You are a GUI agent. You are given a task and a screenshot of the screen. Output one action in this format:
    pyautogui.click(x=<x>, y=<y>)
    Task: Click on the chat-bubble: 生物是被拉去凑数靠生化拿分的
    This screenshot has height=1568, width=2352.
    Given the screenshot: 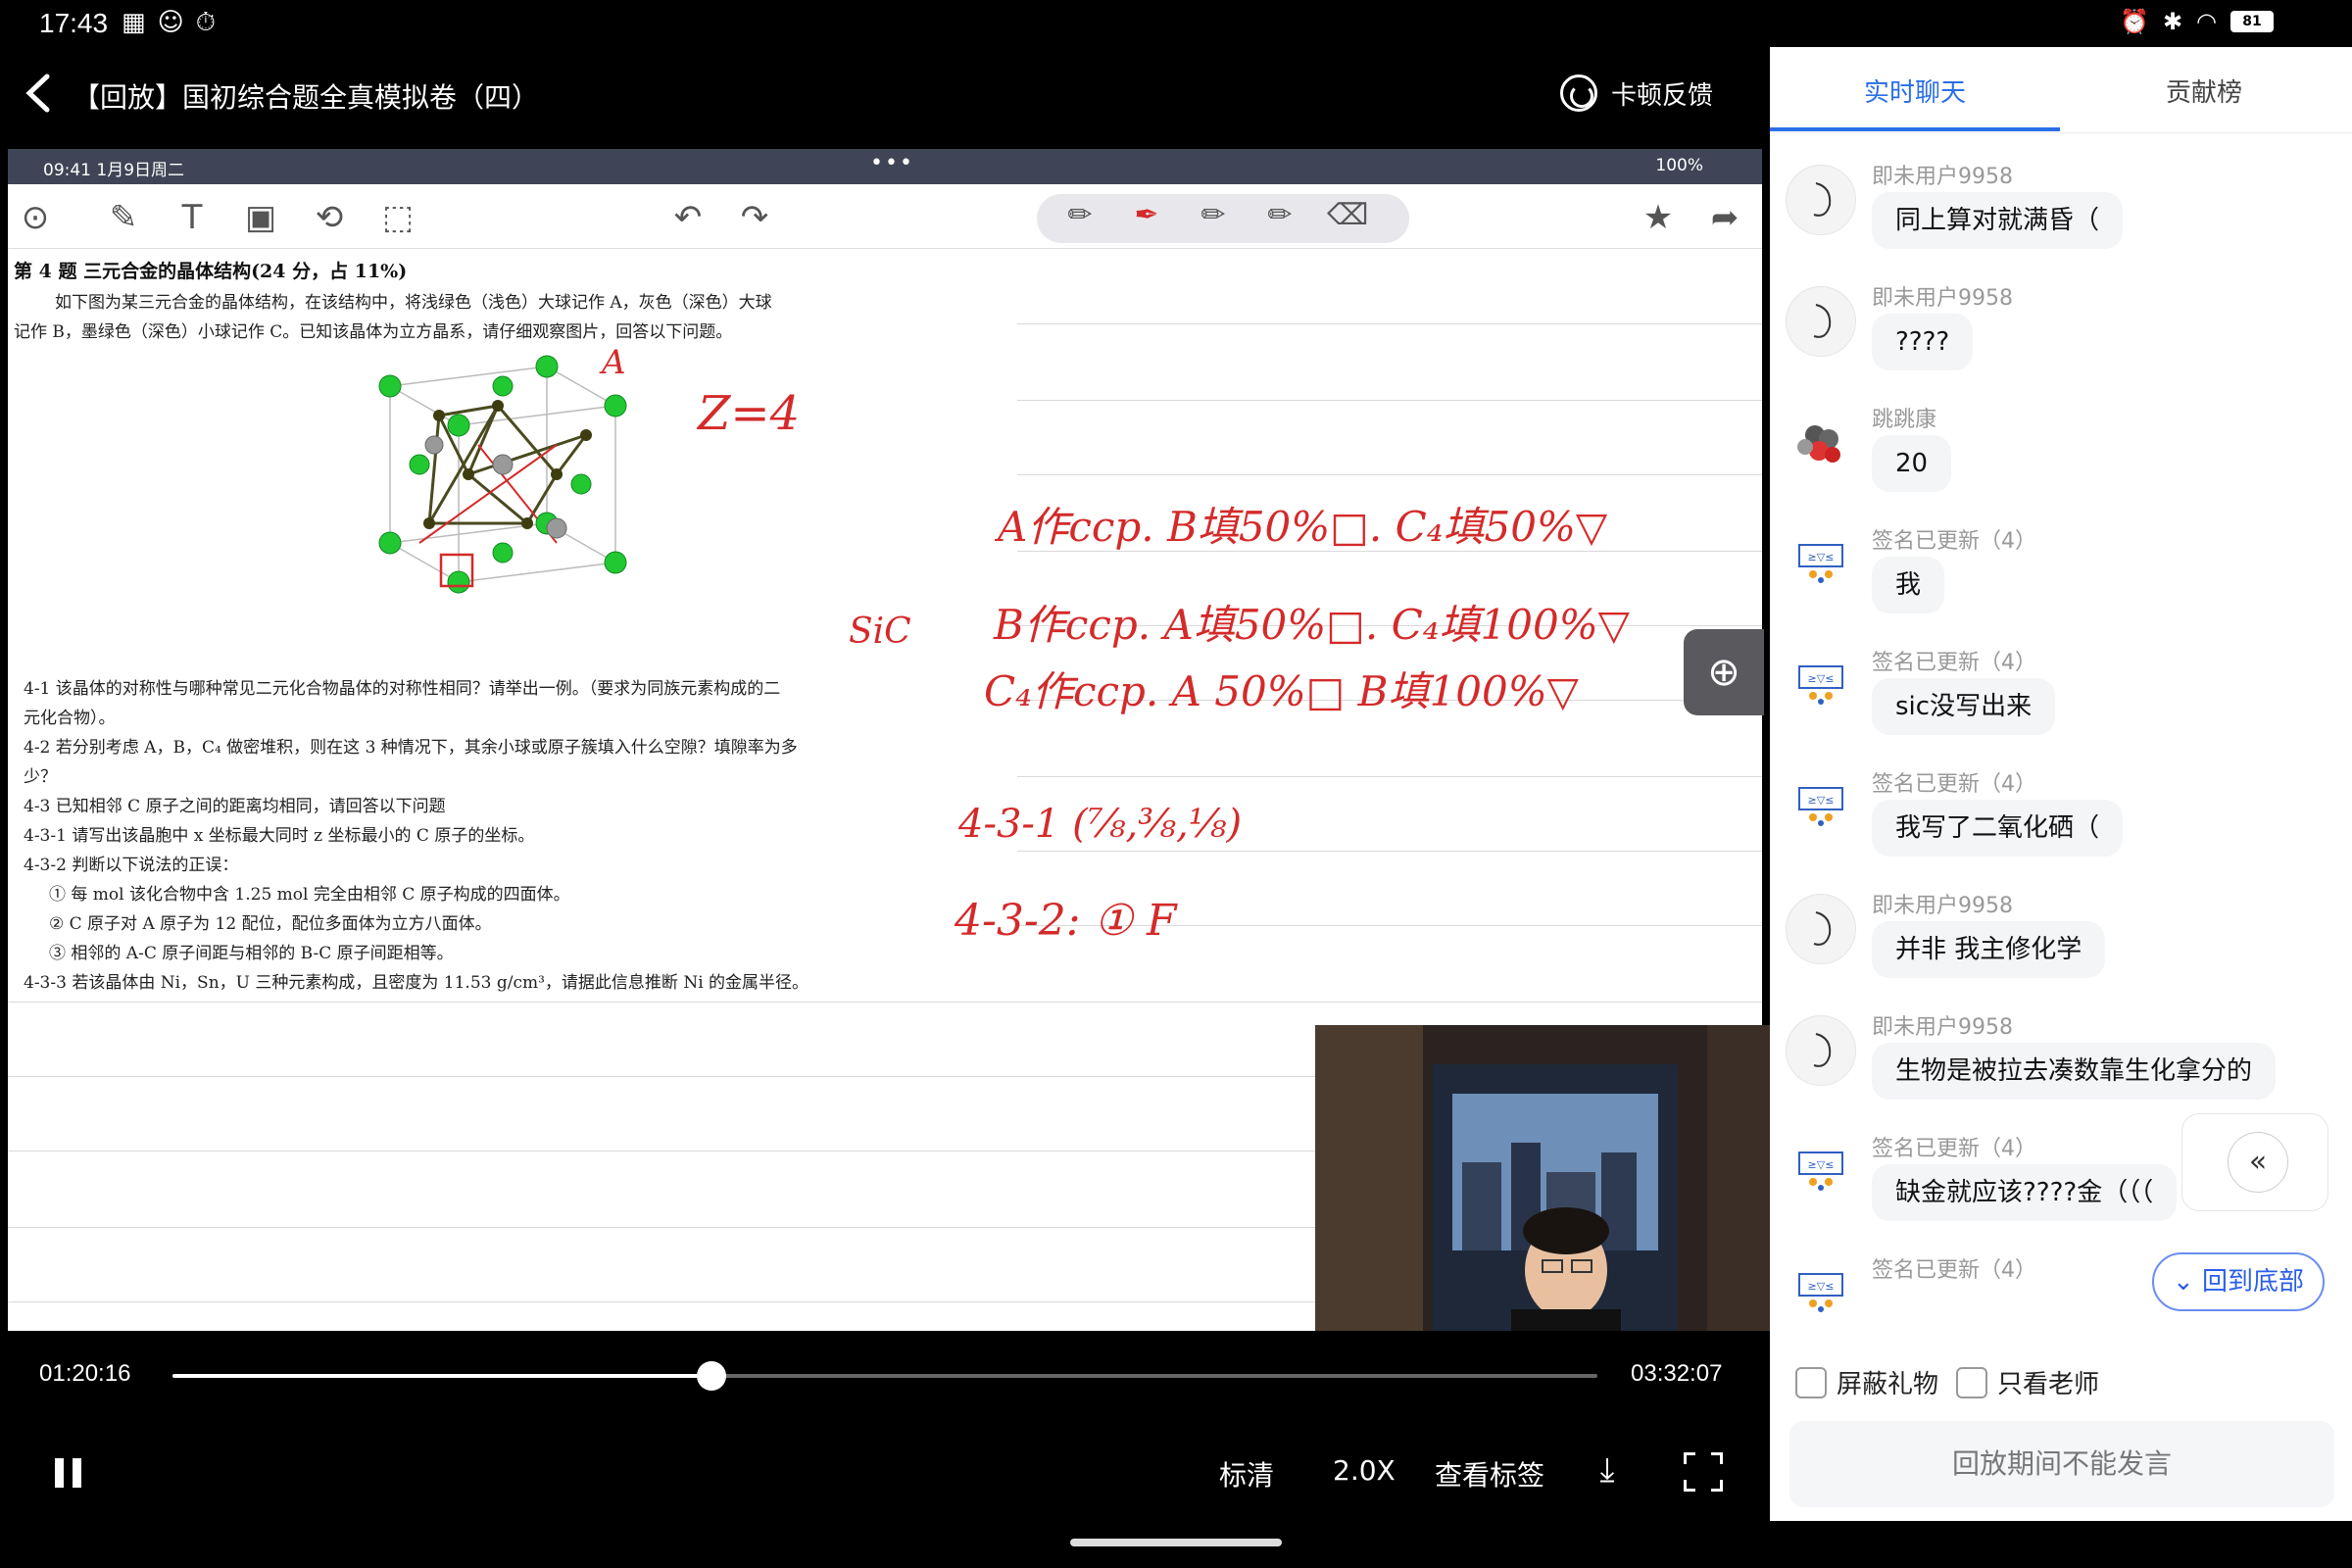 What is the action you would take?
    pyautogui.click(x=2074, y=1071)
    